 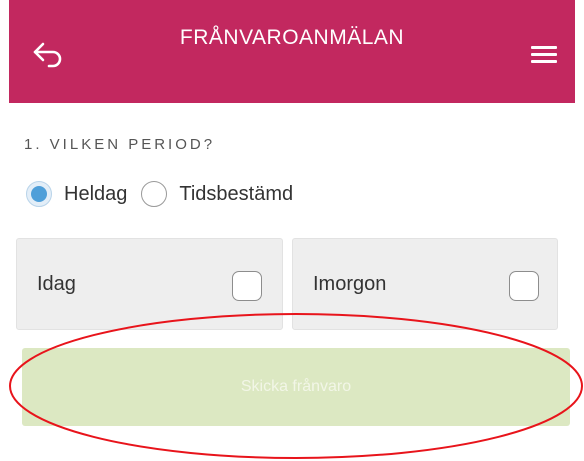 What do you see at coordinates (292, 37) in the screenshot?
I see `page-title: FRÅNVAROANMÄLAN` at bounding box center [292, 37].